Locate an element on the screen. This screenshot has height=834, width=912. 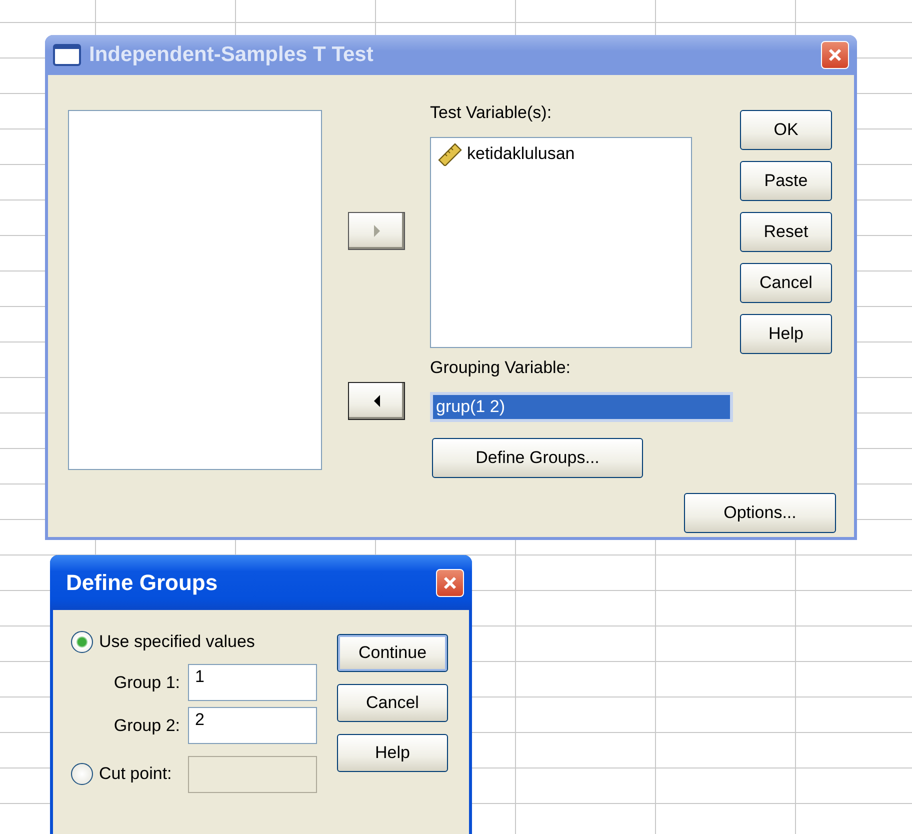
radio-label: Use specified values is located at coordinates (177, 642).